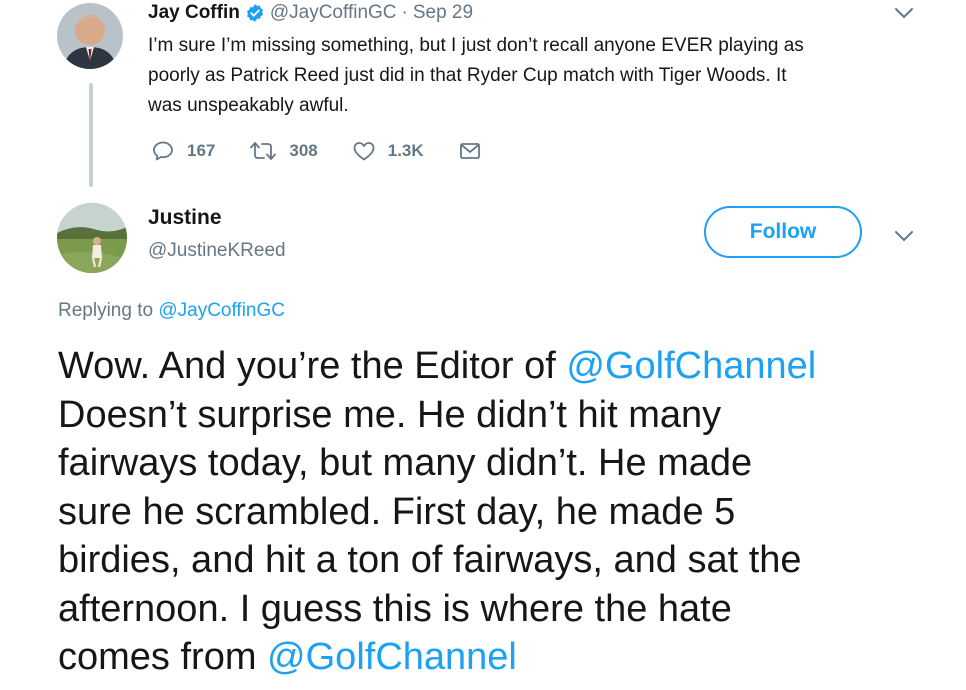 The width and height of the screenshot is (966, 690). I want to click on parent-tweet-date: Sep 29, so click(443, 13).